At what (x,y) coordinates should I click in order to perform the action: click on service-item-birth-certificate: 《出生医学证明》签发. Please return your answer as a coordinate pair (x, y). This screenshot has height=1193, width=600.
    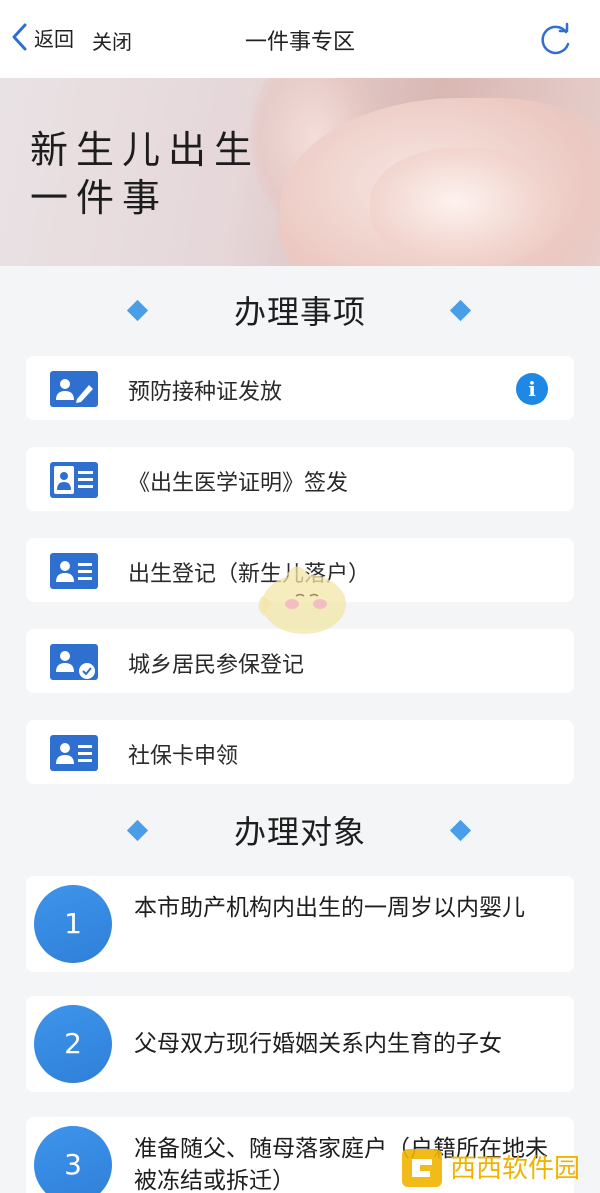
    Looking at the image, I should click on (300, 479).